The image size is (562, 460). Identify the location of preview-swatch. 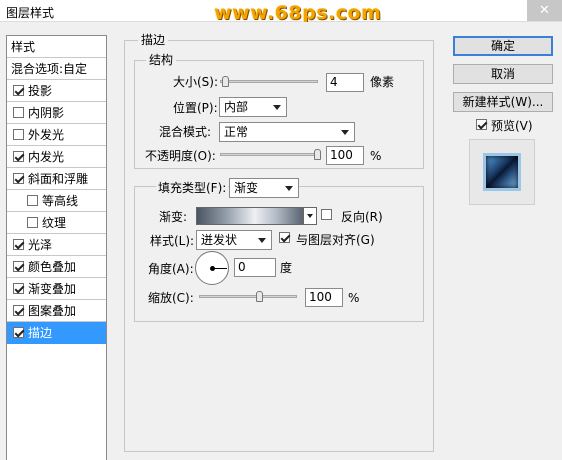
(502, 172).